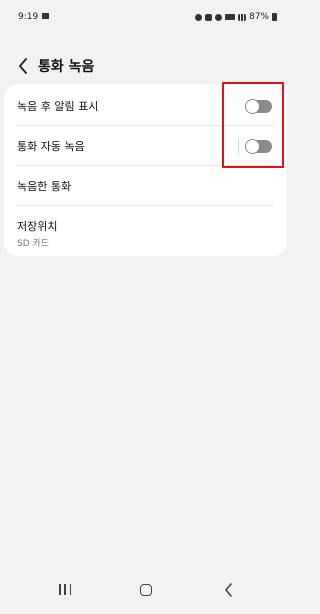  Describe the element at coordinates (58, 106) in the screenshot. I see `setting-label: 녹음 후 알림 표시` at that location.